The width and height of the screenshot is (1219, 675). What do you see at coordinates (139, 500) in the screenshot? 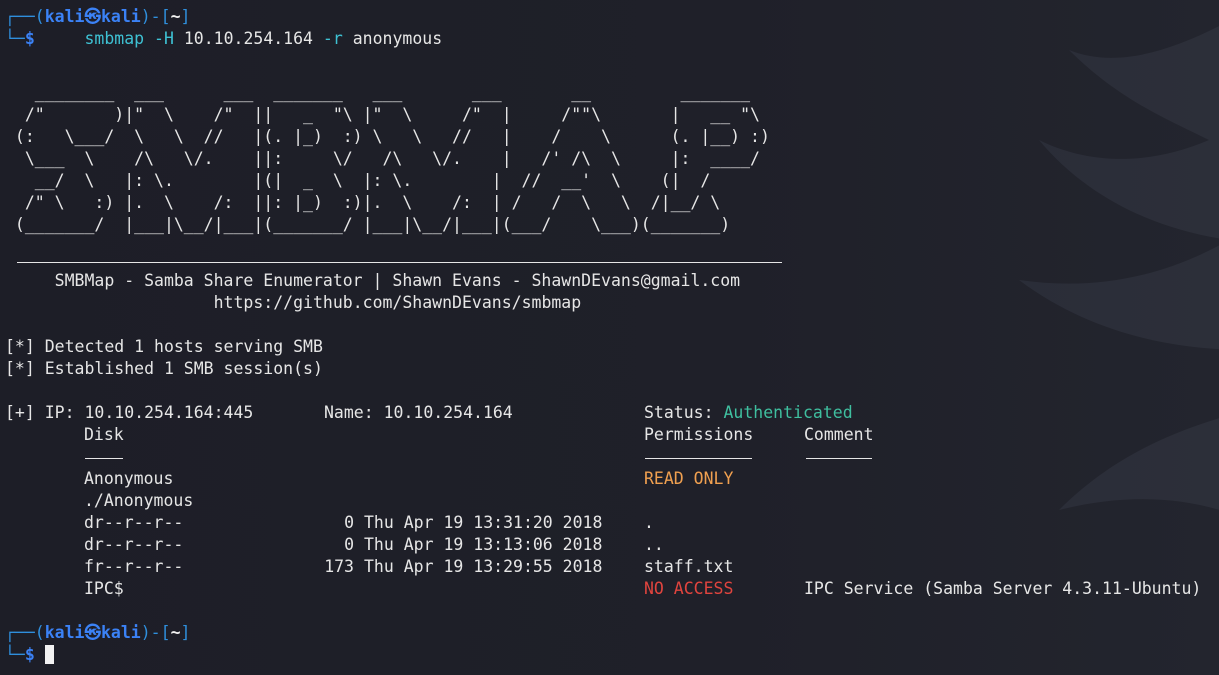
I see `listing-path: ./Anonymous` at bounding box center [139, 500].